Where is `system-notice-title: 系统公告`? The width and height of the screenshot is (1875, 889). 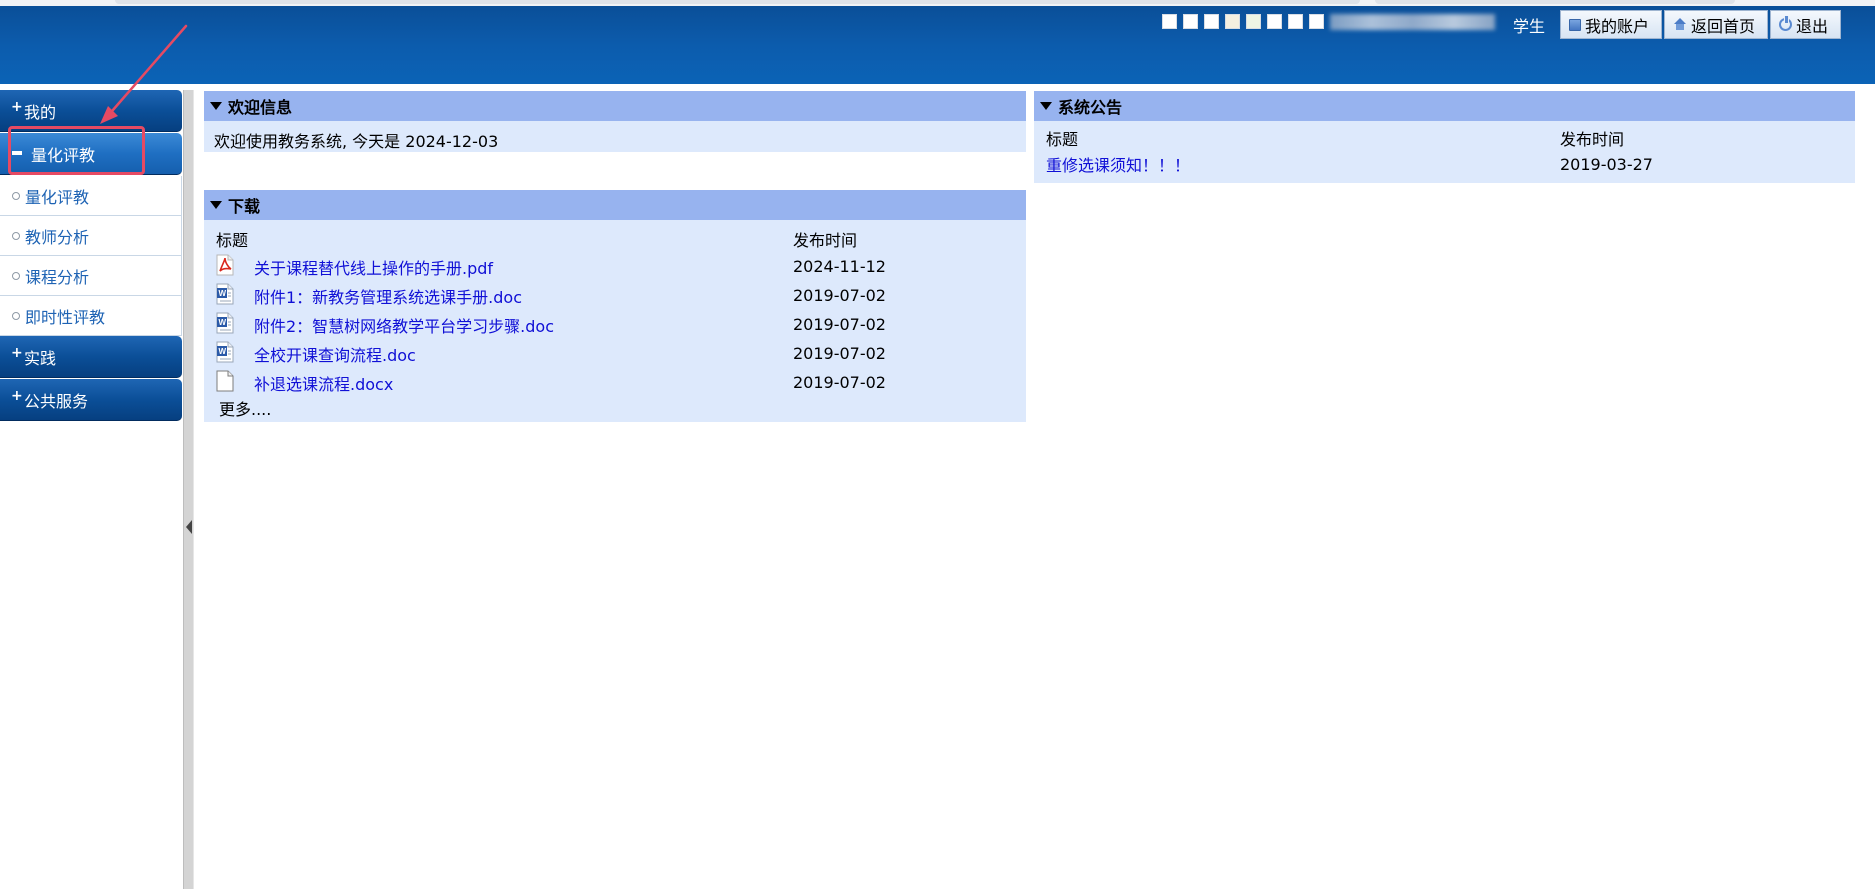
system-notice-title: 系统公告 is located at coordinates (1090, 107).